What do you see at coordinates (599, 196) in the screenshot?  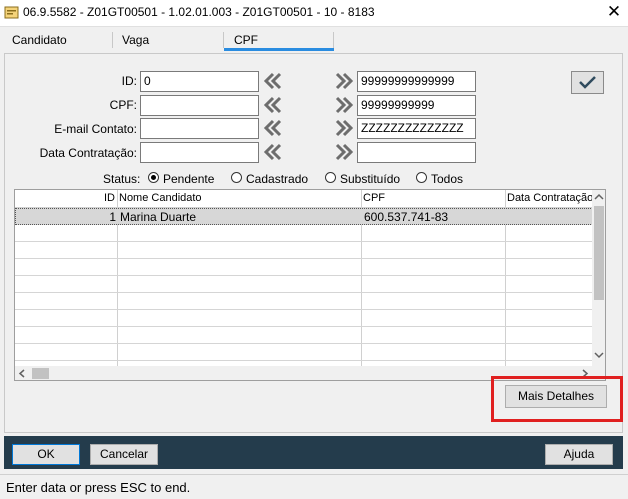 I see `scroll-up-icon` at bounding box center [599, 196].